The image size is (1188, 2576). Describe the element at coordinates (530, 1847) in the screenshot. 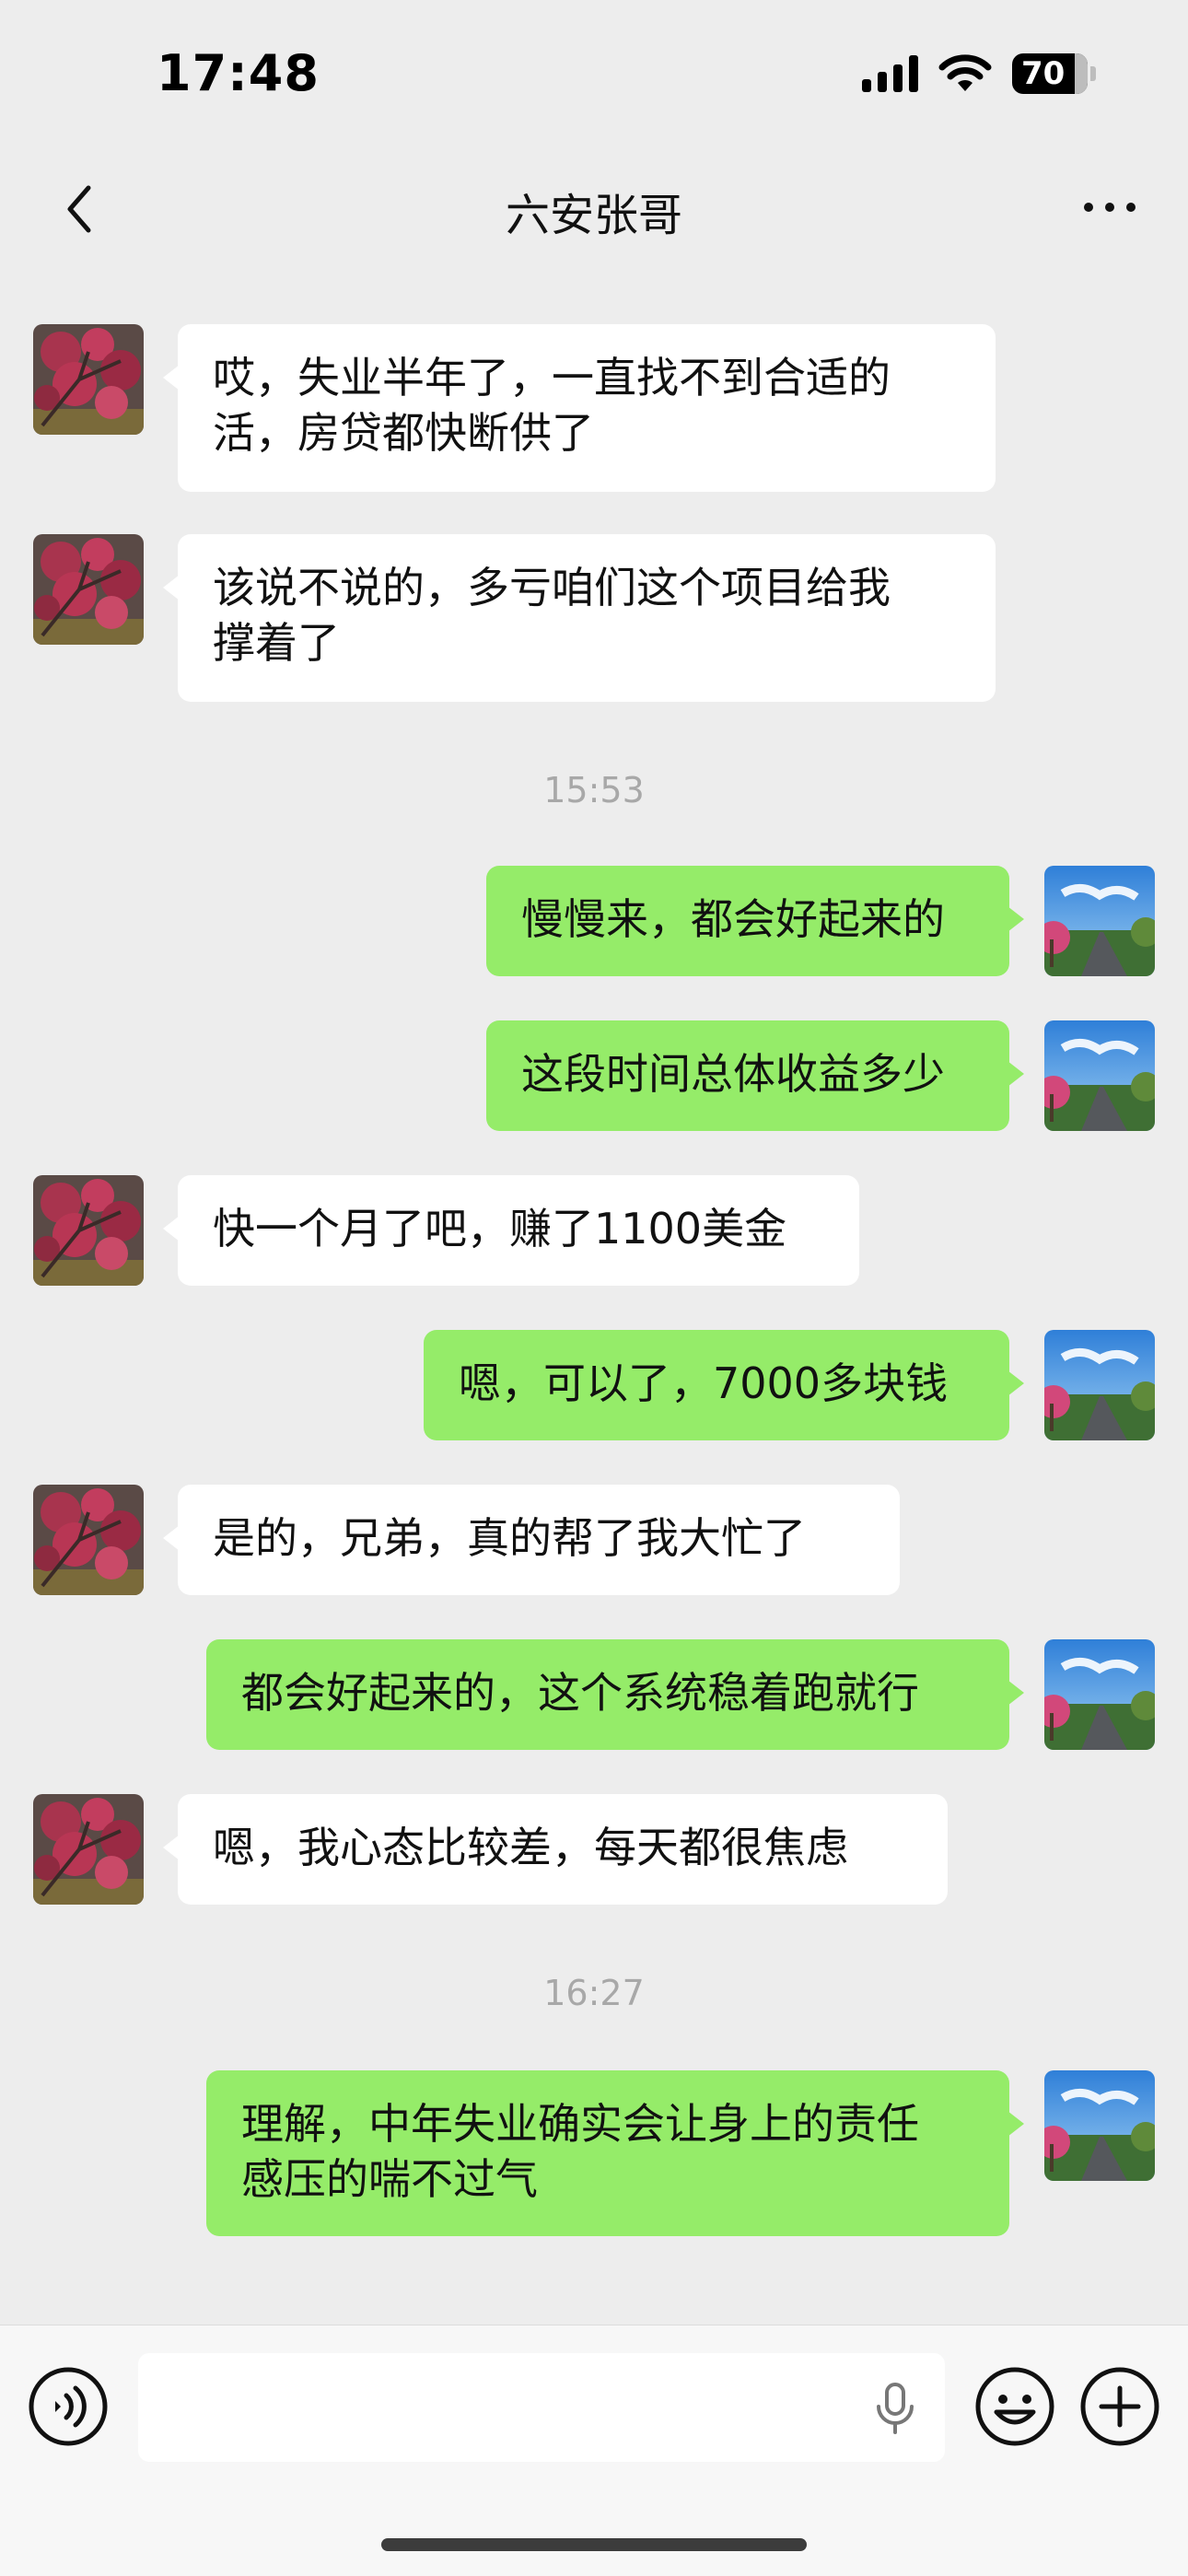

I see `message-text: 嗯，我心态比较差，每天都很焦虑` at that location.